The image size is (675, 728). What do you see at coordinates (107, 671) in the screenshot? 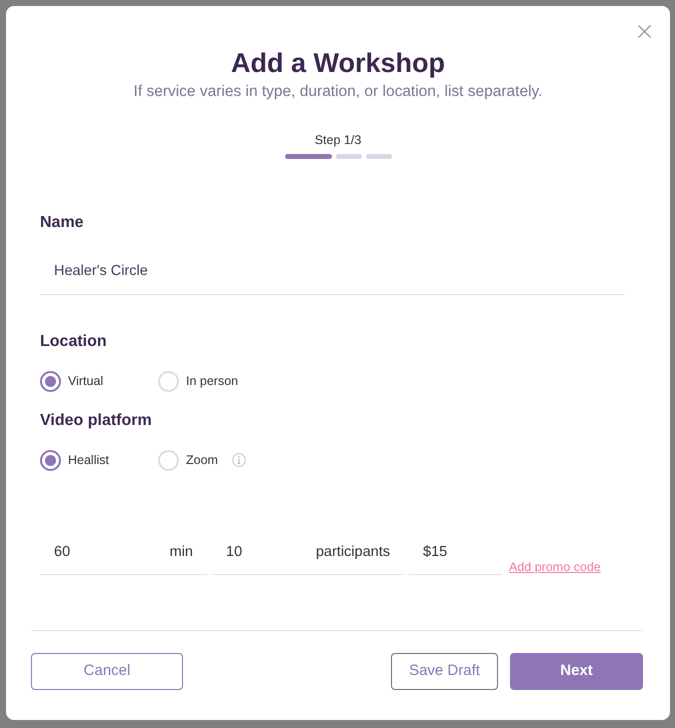
I see `cancel-button: Cancel` at bounding box center [107, 671].